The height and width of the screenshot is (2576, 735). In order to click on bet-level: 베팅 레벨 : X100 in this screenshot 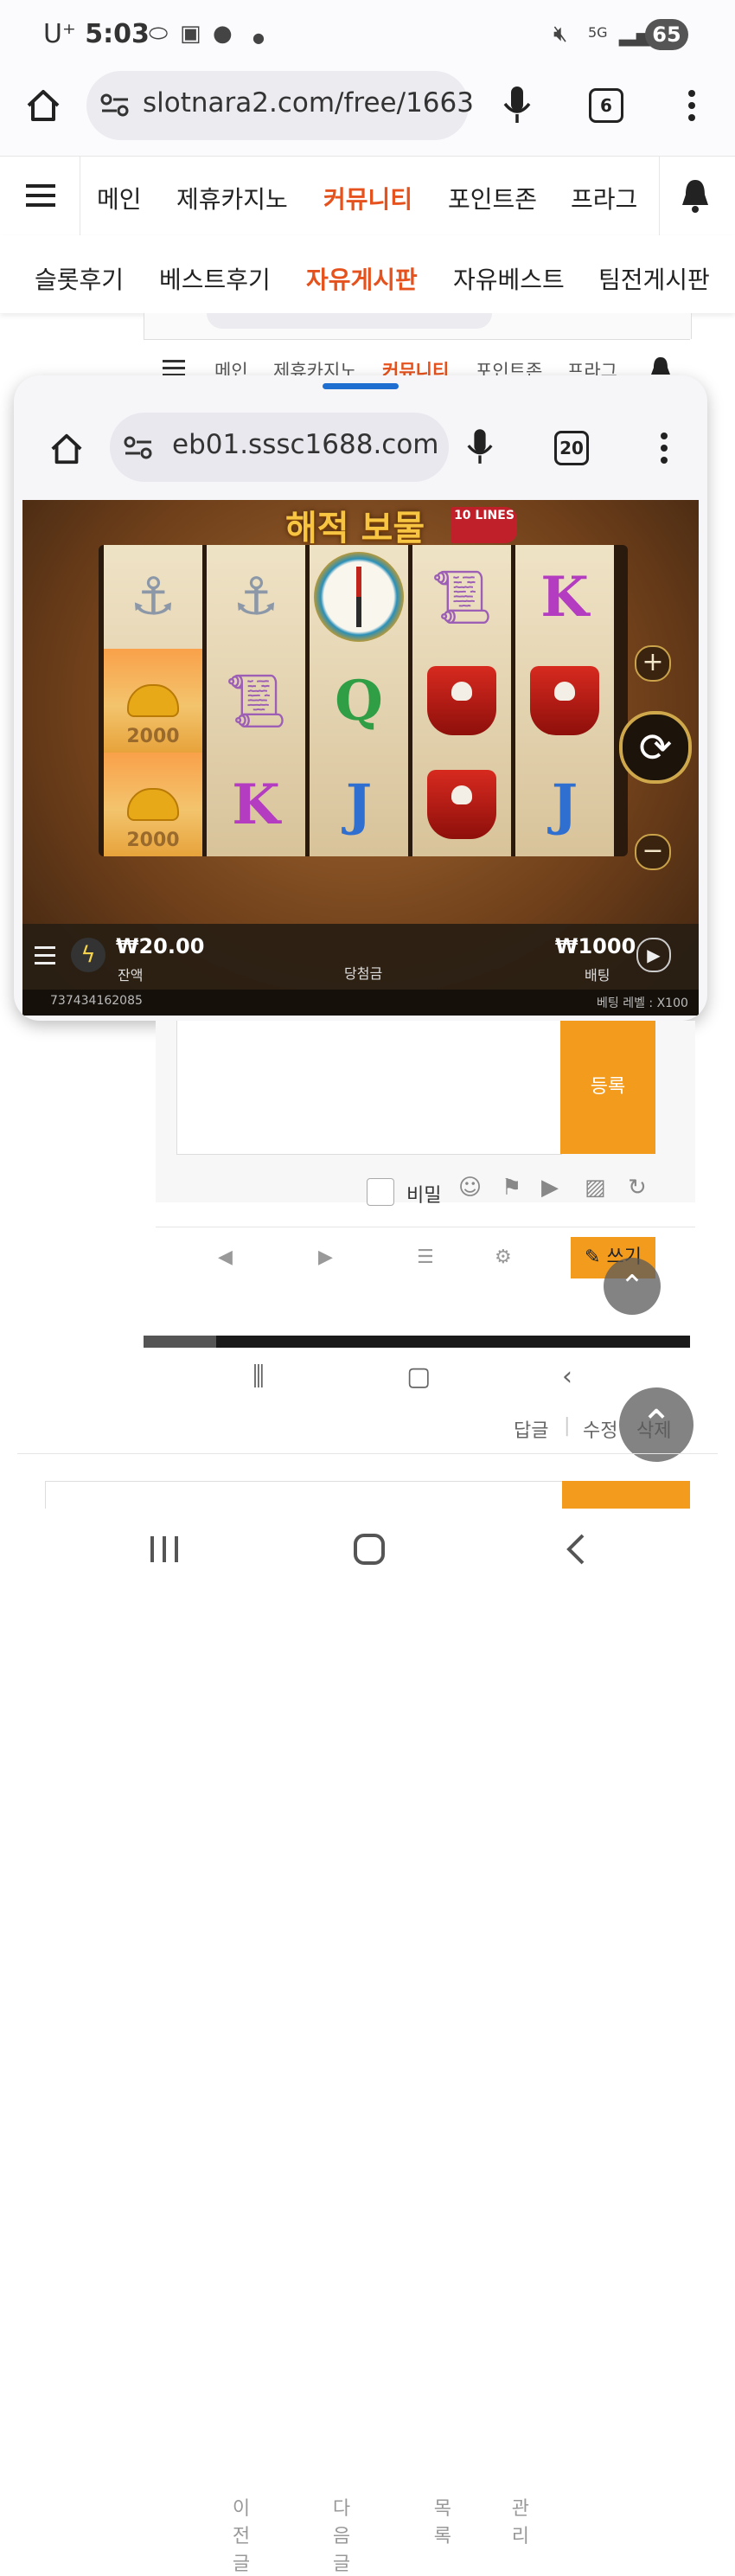, I will do `click(642, 1003)`.